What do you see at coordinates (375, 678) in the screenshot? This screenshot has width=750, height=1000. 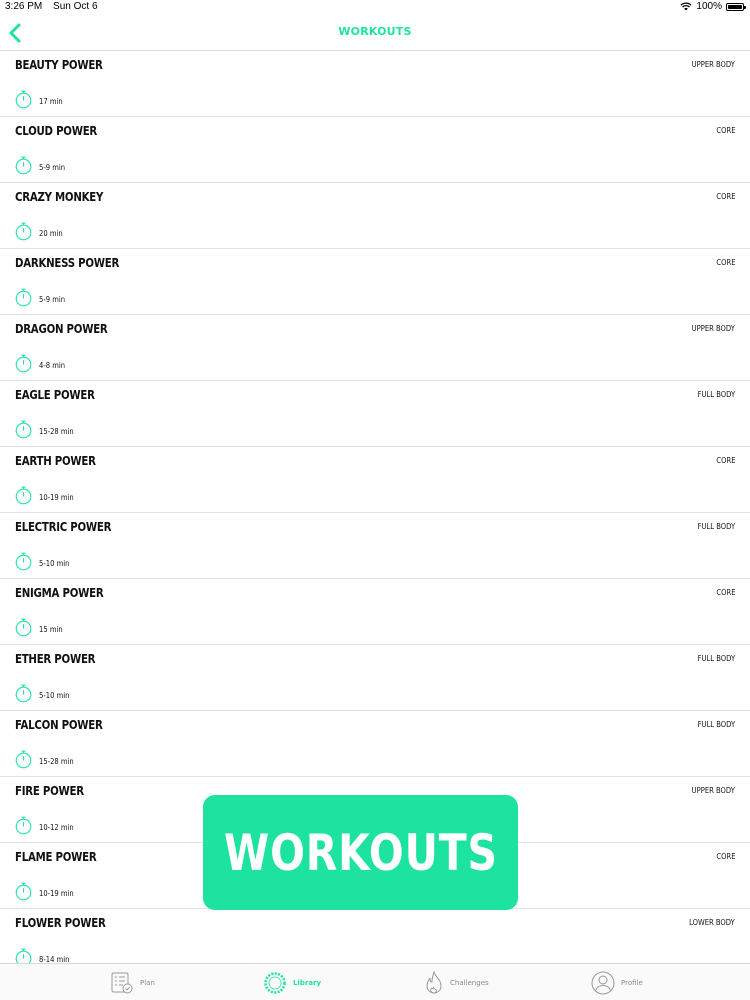 I see `workout-row: ETHER POWER FULL BODY 5-10 min` at bounding box center [375, 678].